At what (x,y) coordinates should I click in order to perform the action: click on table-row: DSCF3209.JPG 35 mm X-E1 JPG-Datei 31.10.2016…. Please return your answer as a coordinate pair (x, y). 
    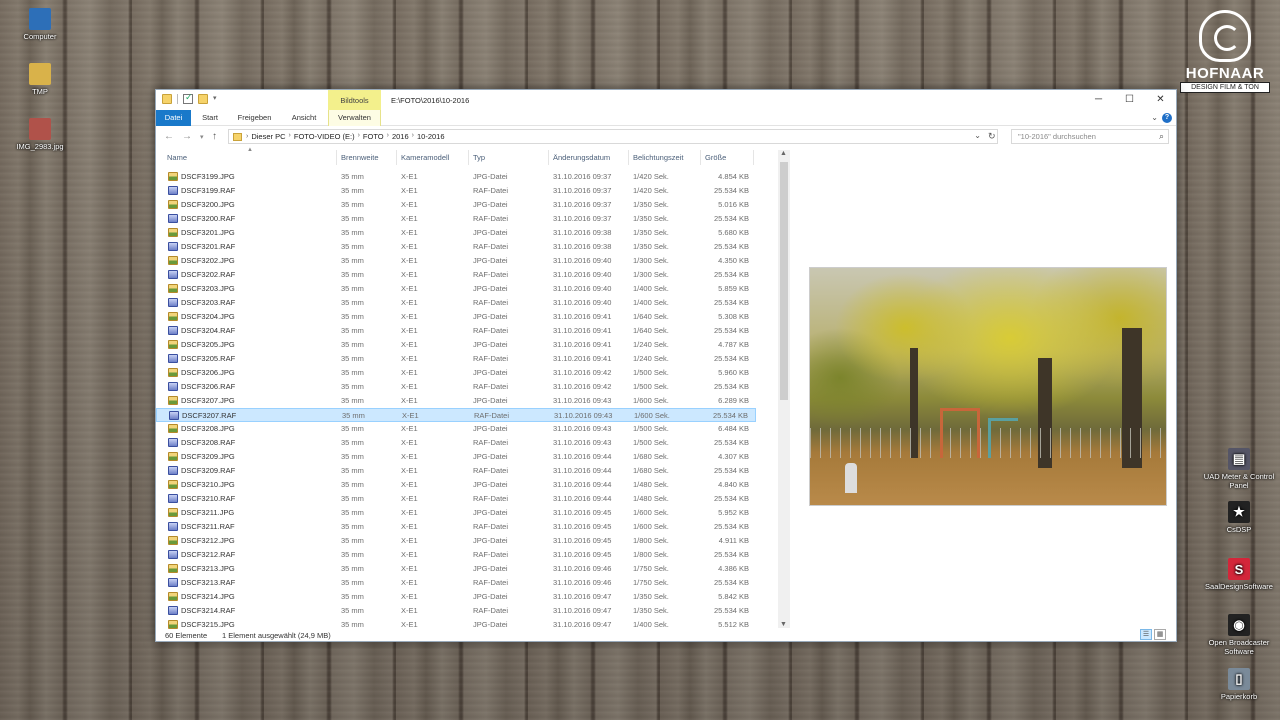
    Looking at the image, I should click on (456, 457).